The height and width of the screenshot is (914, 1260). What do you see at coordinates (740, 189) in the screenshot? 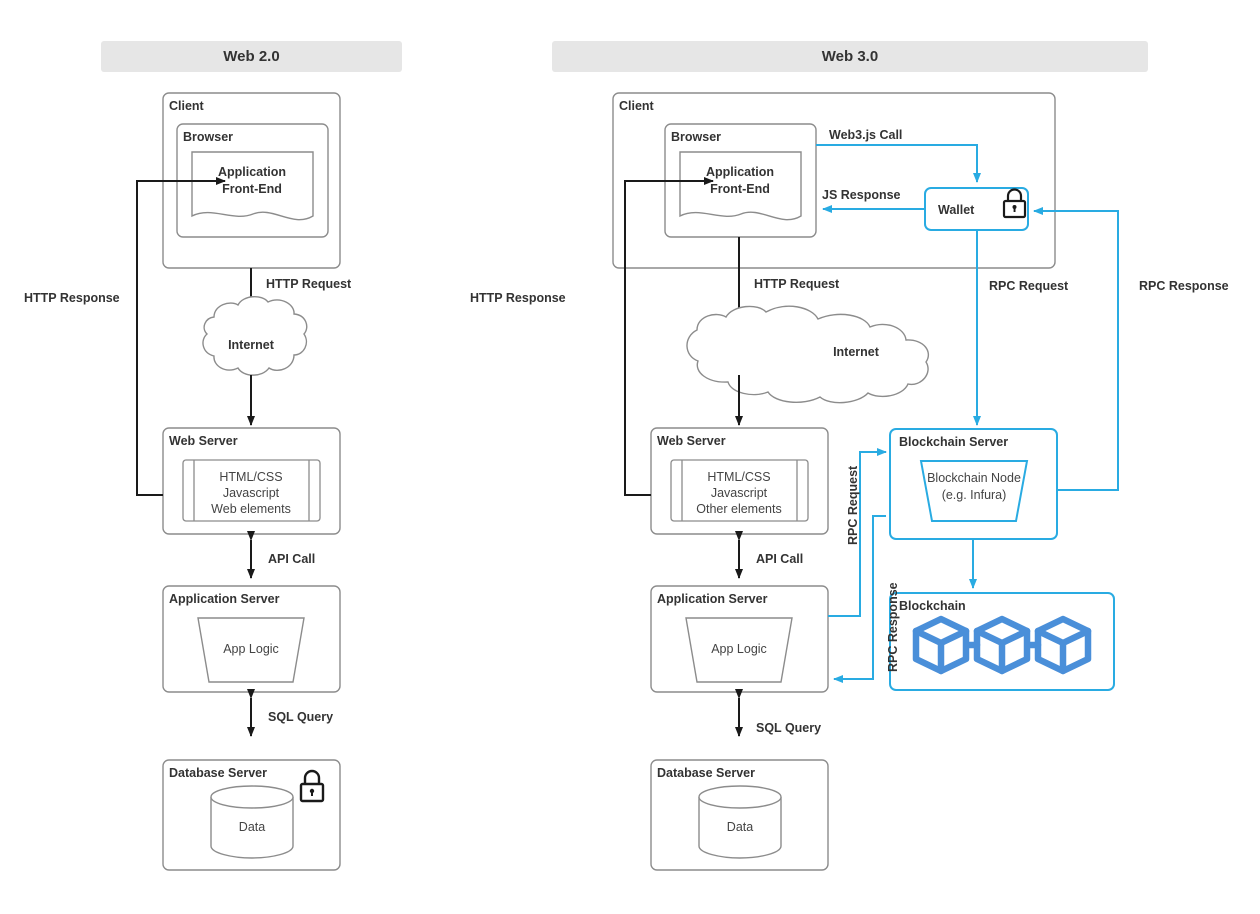
I see `web3-frontend-line2: Front-End` at bounding box center [740, 189].